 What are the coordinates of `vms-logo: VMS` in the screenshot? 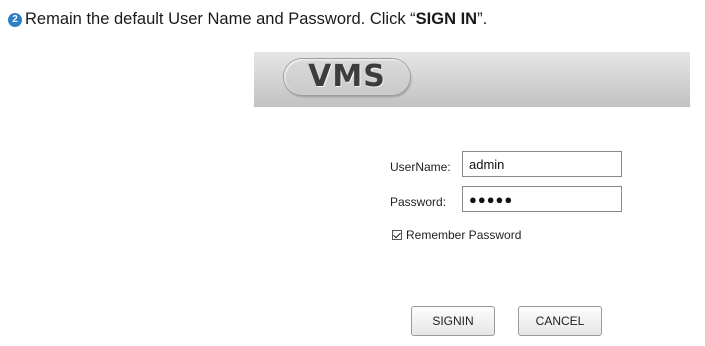 It's located at (347, 77).